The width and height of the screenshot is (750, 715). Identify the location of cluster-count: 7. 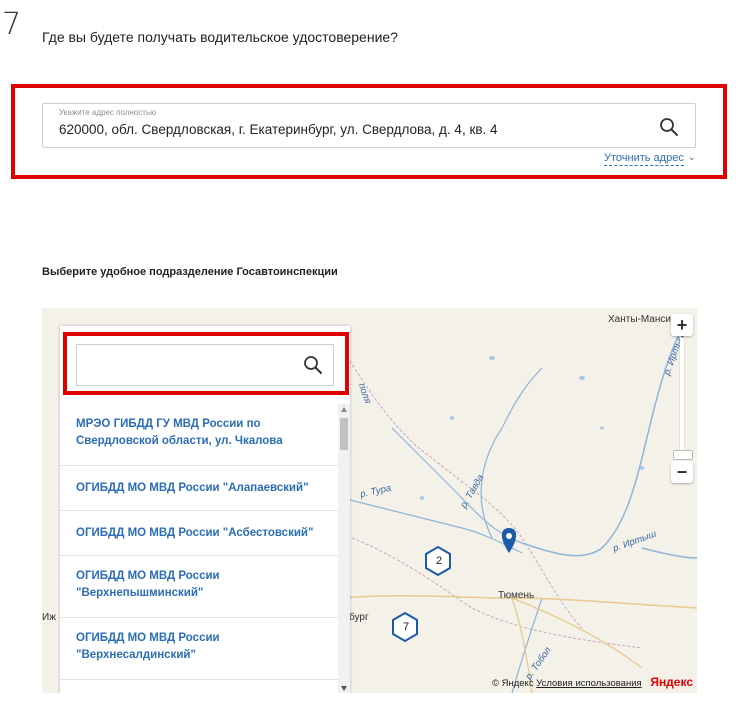
(406, 627).